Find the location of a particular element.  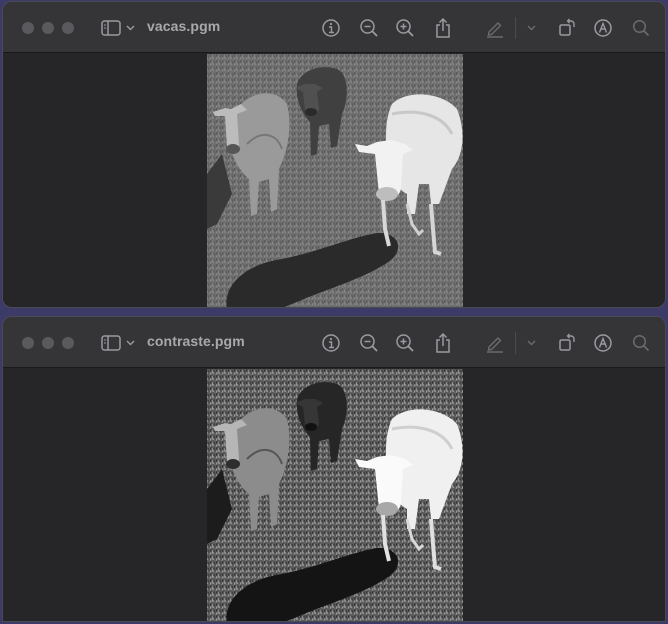

window-title: contraste.pgm is located at coordinates (196, 341).